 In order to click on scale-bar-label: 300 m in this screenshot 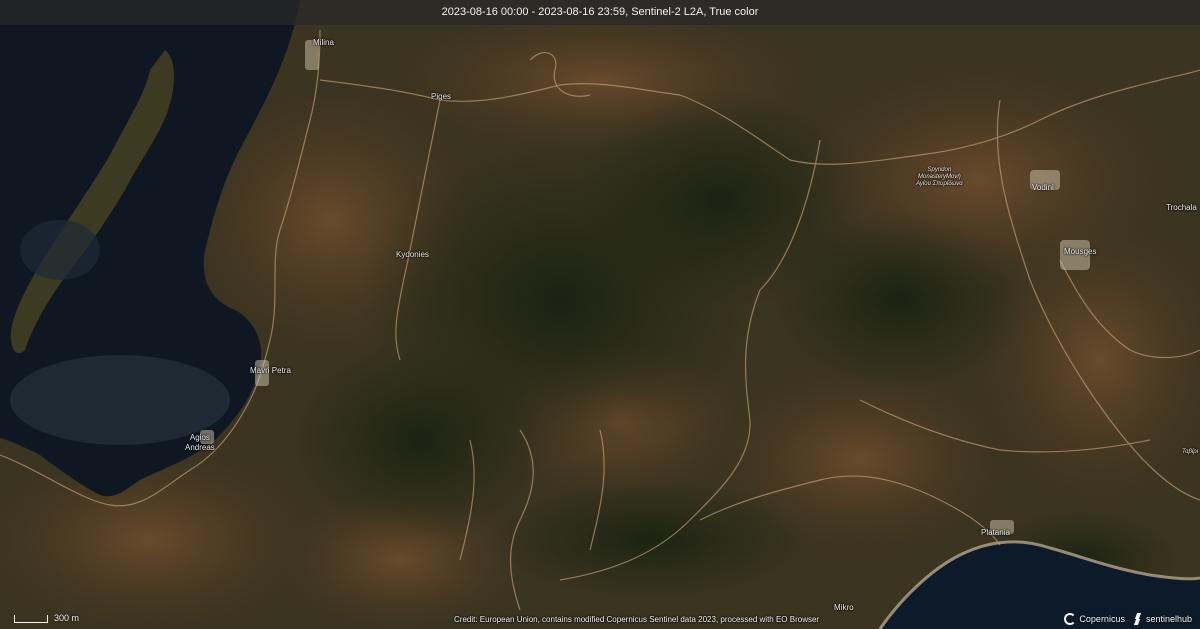, I will do `click(67, 618)`.